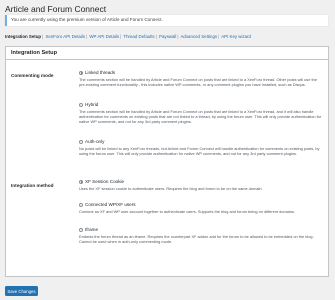 The image size is (335, 300). Describe the element at coordinates (104, 181) in the screenshot. I see `option-label: XF Session Cookie` at that location.